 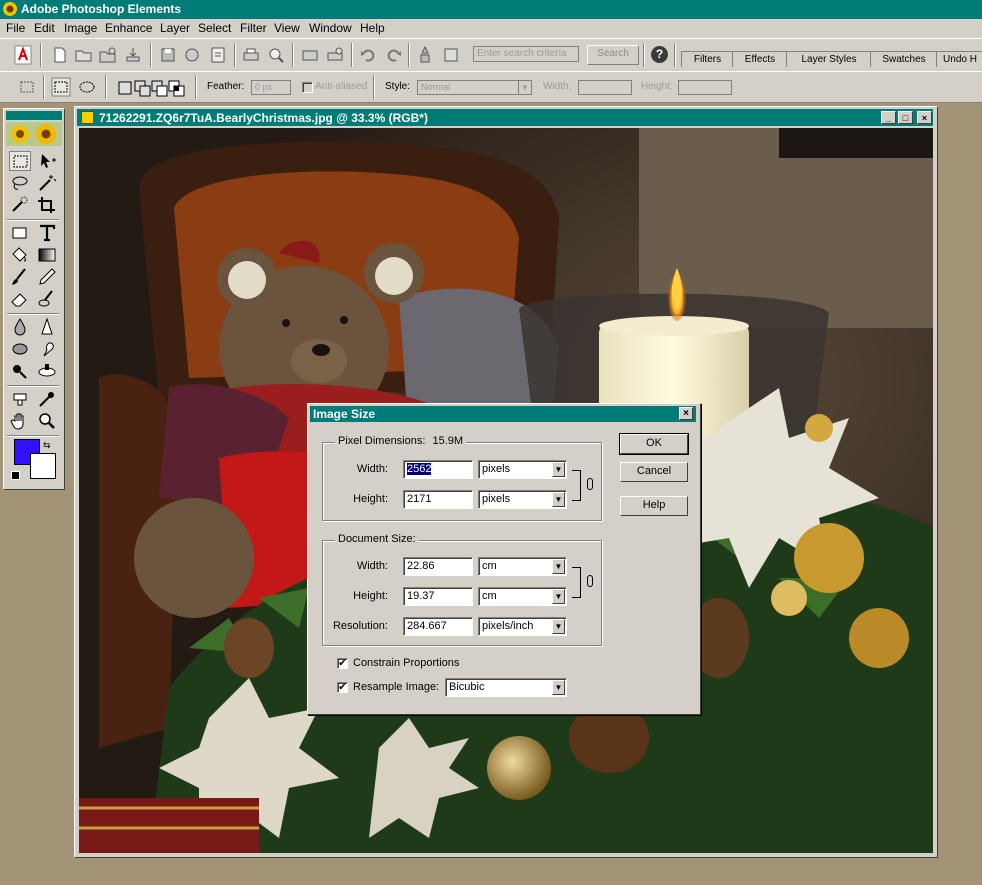 I want to click on close-button: ×, so click(x=924, y=117).